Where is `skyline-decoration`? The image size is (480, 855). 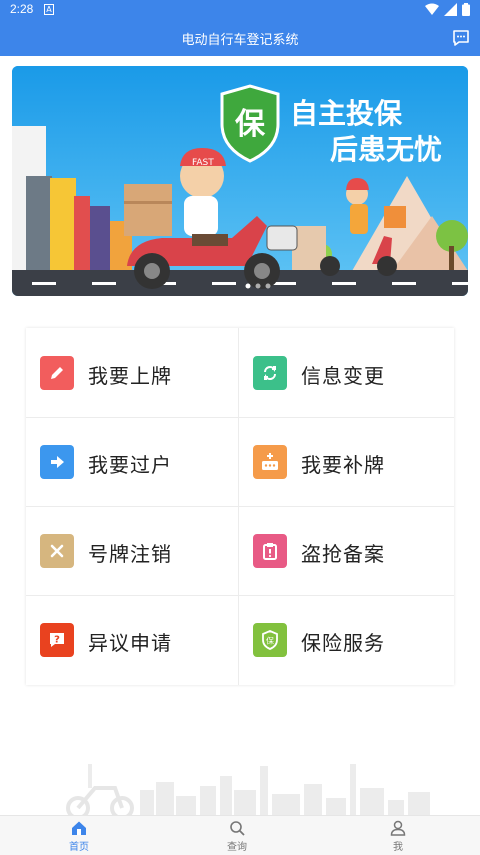
skyline-decoration is located at coordinates (248, 791).